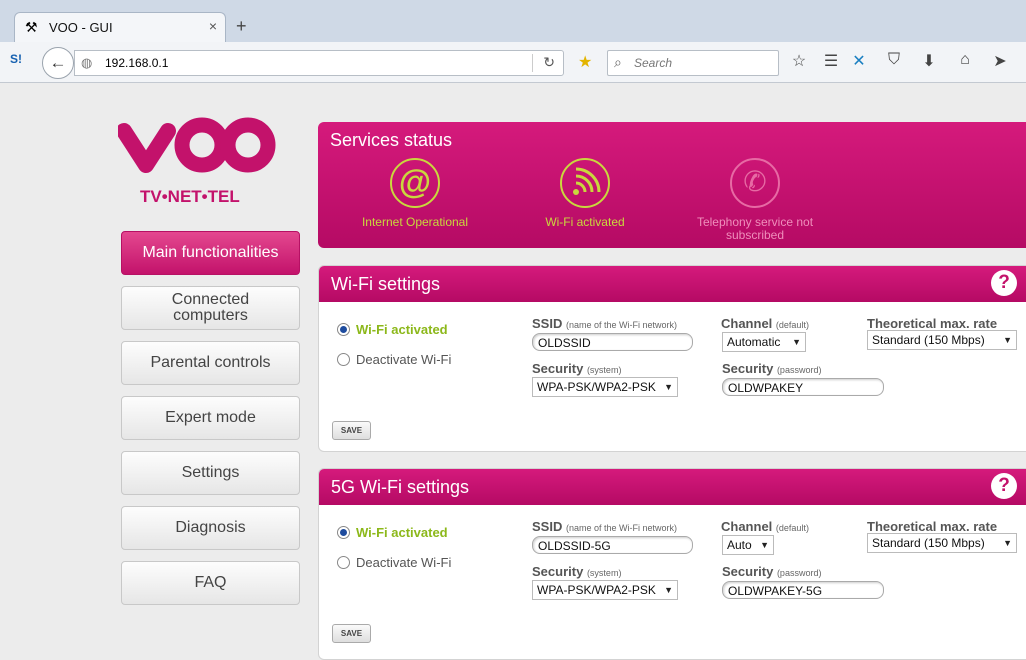  Describe the element at coordinates (197, 160) in the screenshot. I see `voo-logo: TV•NET•TEL` at that location.